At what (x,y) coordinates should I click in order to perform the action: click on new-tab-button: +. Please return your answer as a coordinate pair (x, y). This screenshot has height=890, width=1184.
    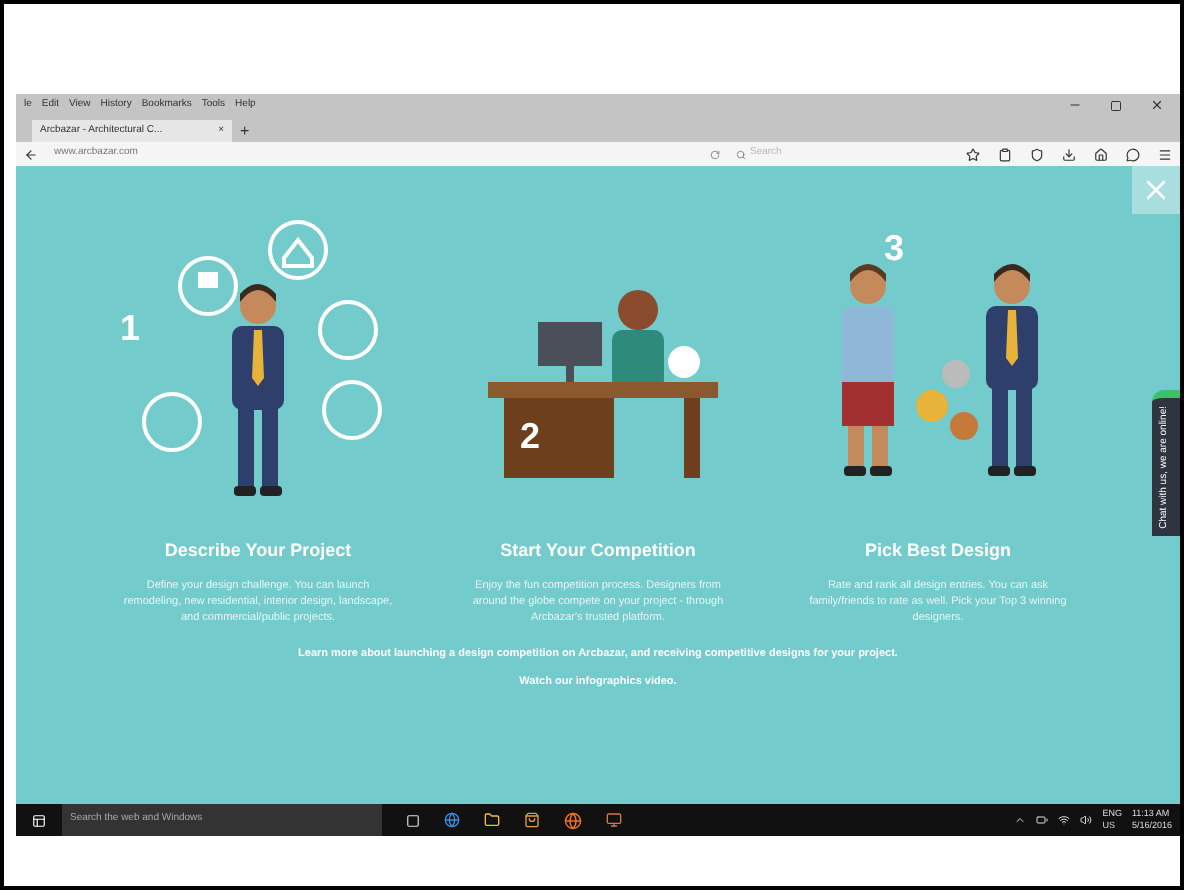
    Looking at the image, I should click on (245, 131).